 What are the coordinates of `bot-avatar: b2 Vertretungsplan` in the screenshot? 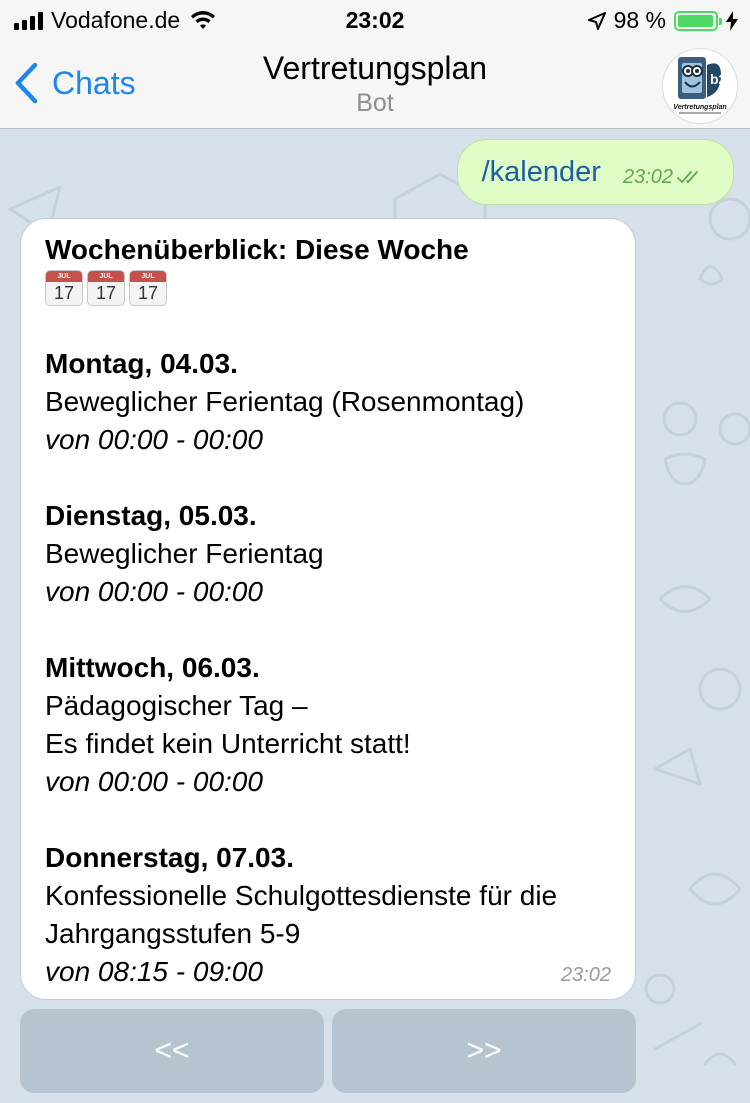 It's located at (700, 86).